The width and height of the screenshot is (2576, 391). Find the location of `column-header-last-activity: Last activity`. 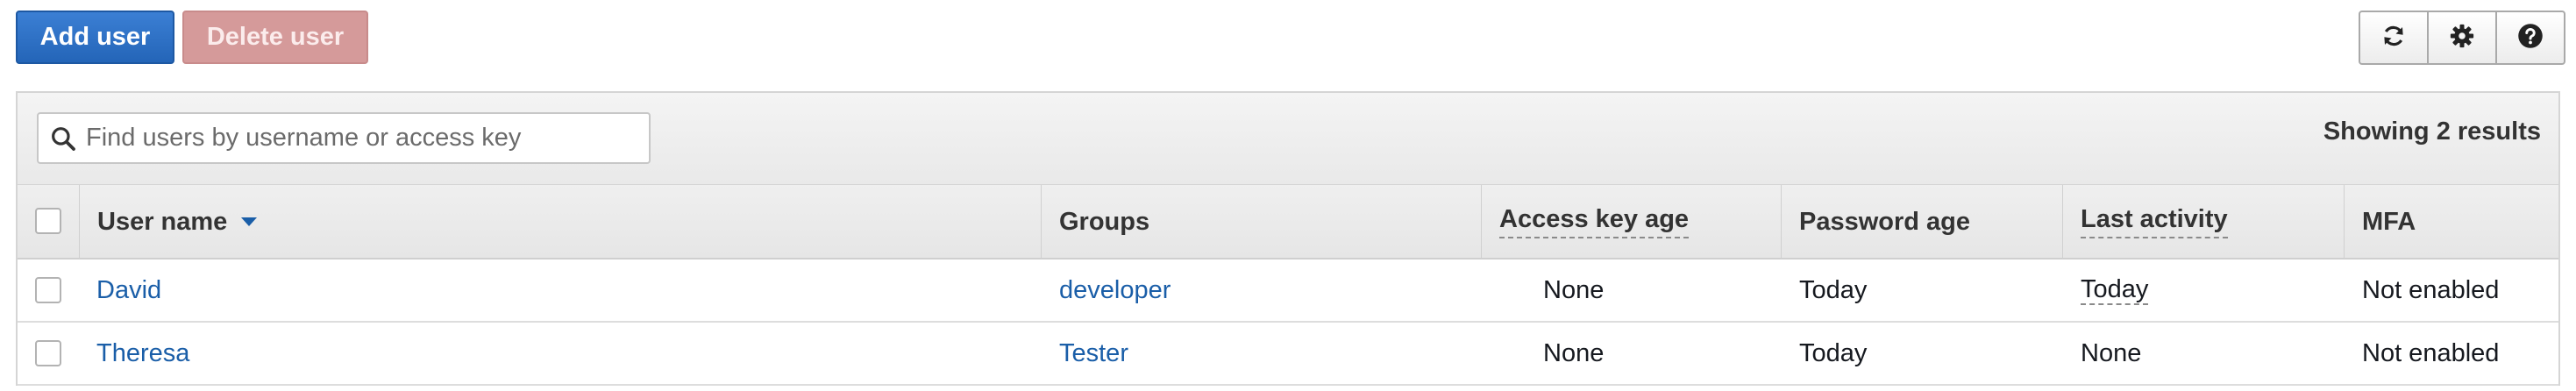

column-header-last-activity: Last activity is located at coordinates (2203, 222).